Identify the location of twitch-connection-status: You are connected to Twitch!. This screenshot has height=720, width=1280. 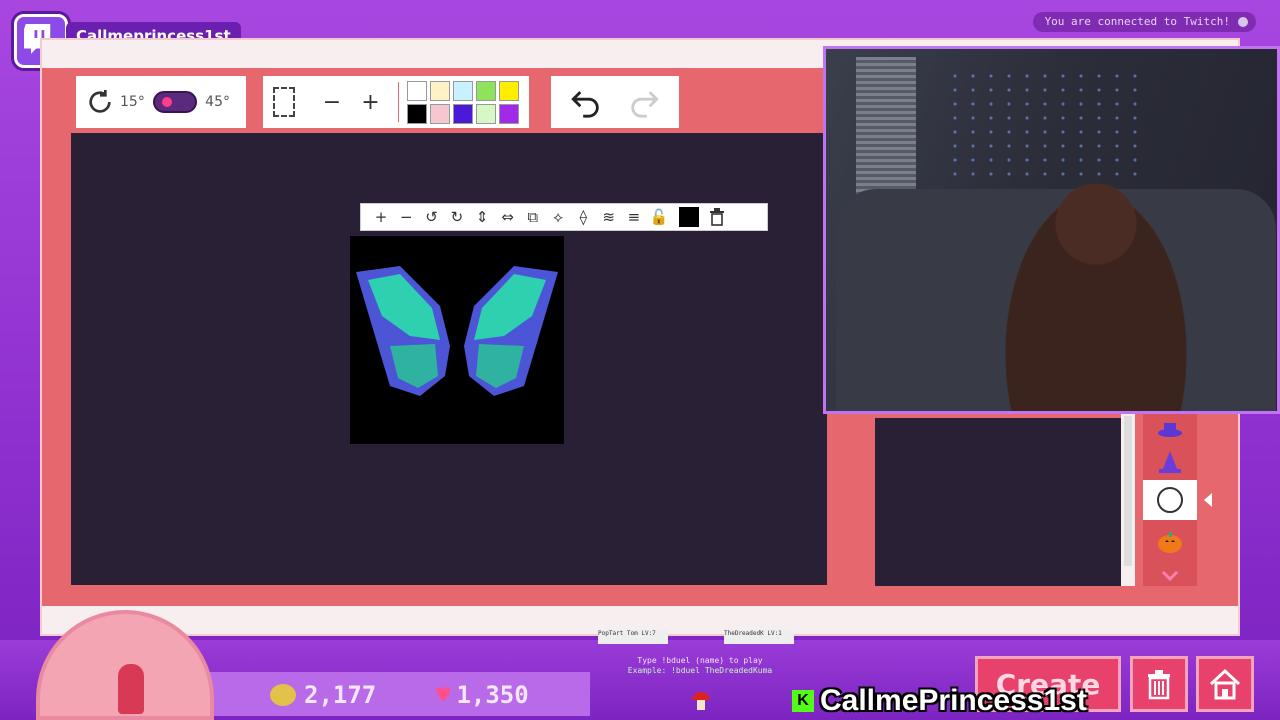
(1144, 22).